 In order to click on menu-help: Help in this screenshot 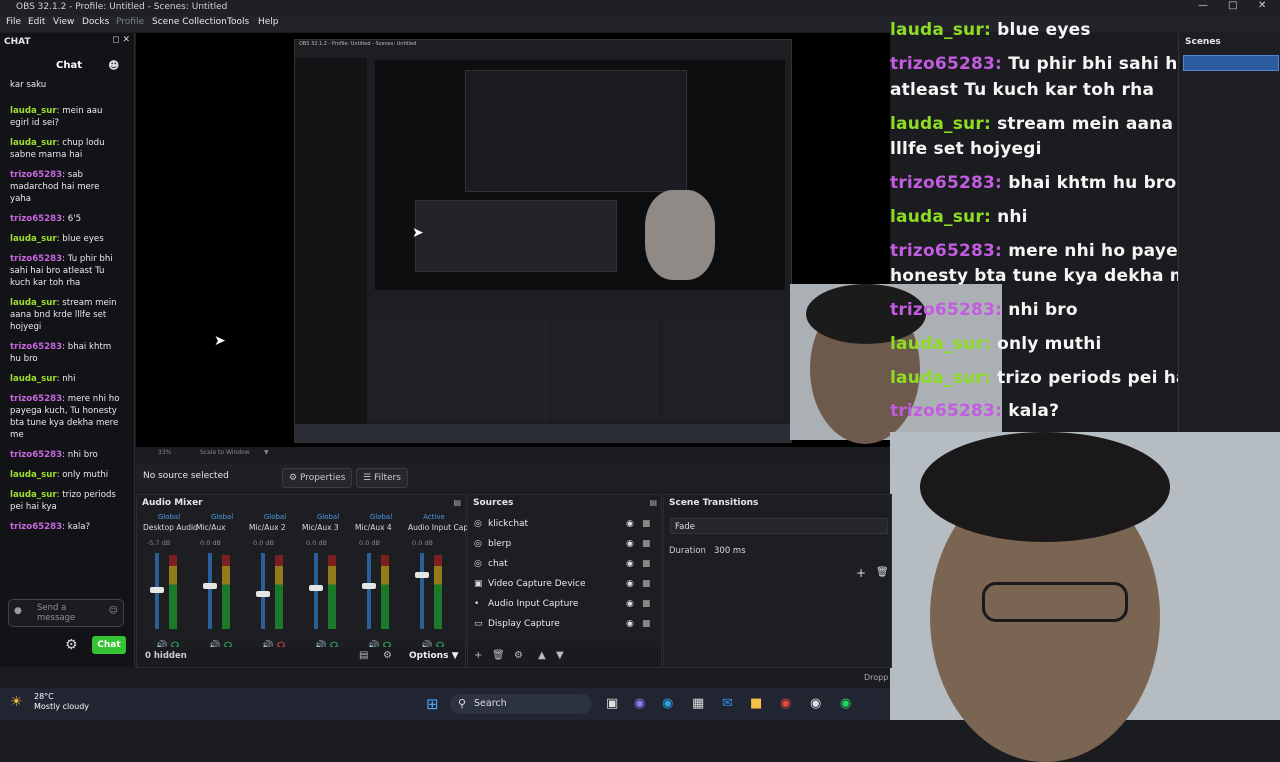, I will do `click(268, 22)`.